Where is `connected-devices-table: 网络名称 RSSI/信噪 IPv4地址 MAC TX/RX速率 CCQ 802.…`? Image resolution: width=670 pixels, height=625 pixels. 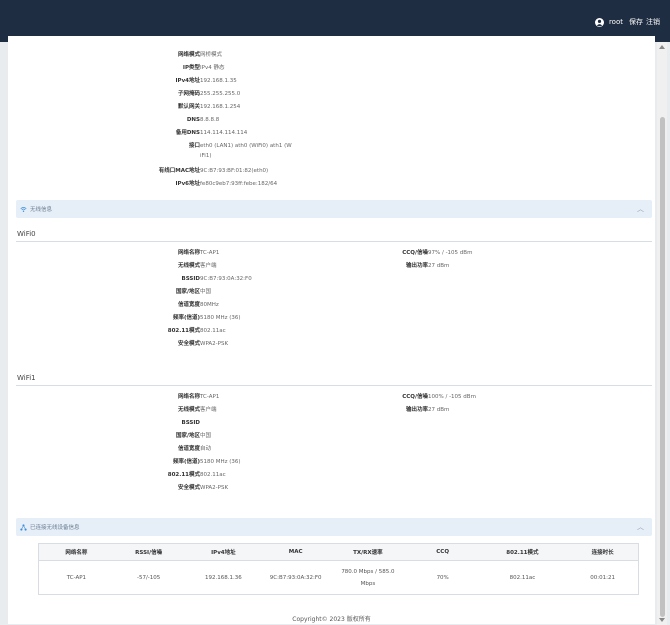 connected-devices-table: 网络名称 RSSI/信噪 IPv4地址 MAC TX/RX速率 CCQ 802.… is located at coordinates (338, 569).